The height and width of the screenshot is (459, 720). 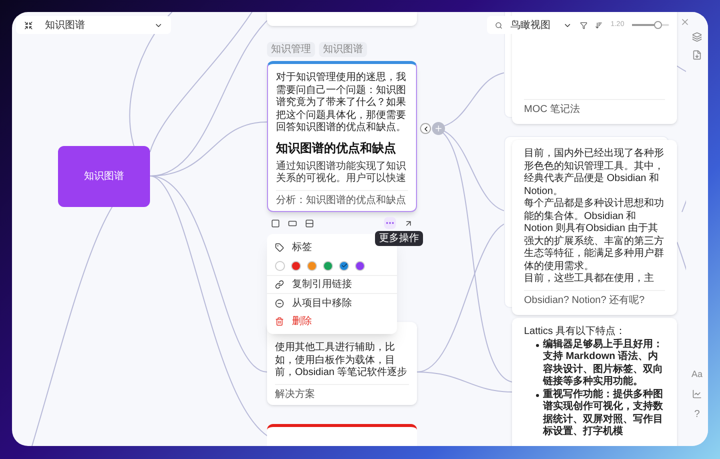 I want to click on card-text: Lattics 具有以下特点：, so click(x=575, y=332).